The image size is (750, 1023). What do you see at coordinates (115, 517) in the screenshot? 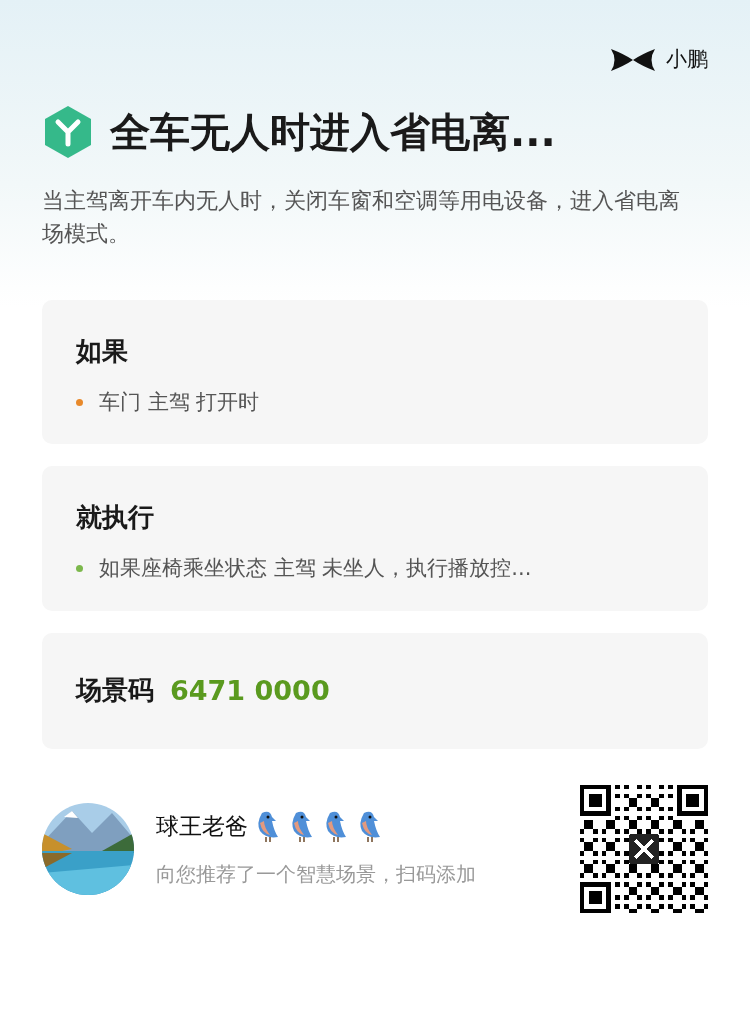
I see `section-heading: 就执行` at bounding box center [115, 517].